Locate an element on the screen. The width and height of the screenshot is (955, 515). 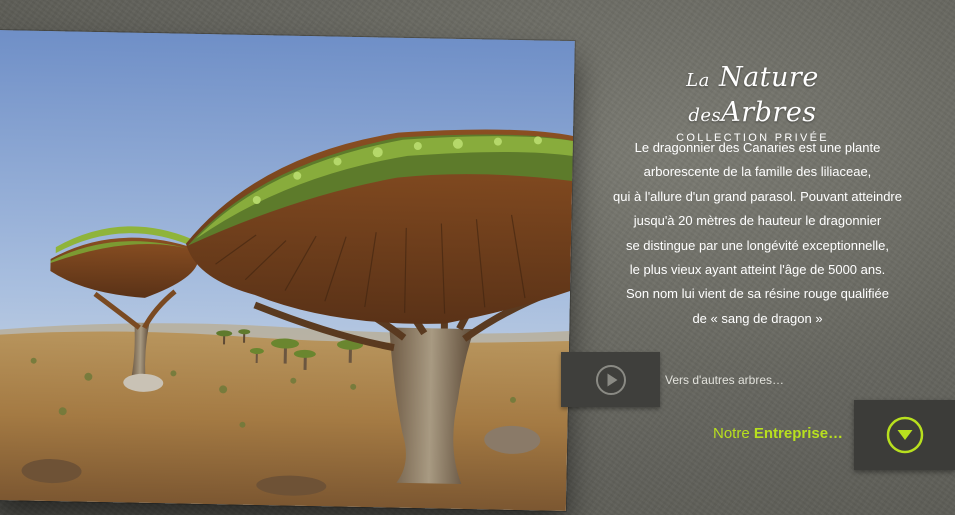
chevron-down-circle-icon is located at coordinates (904, 435).